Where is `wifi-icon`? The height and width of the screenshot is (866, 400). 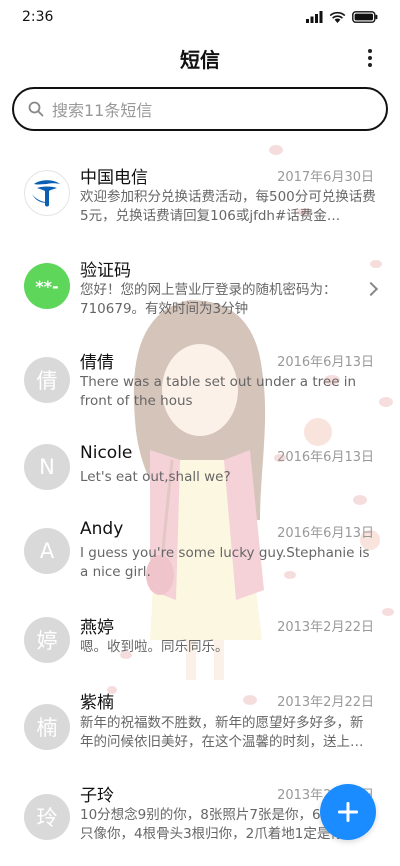 wifi-icon is located at coordinates (337, 17).